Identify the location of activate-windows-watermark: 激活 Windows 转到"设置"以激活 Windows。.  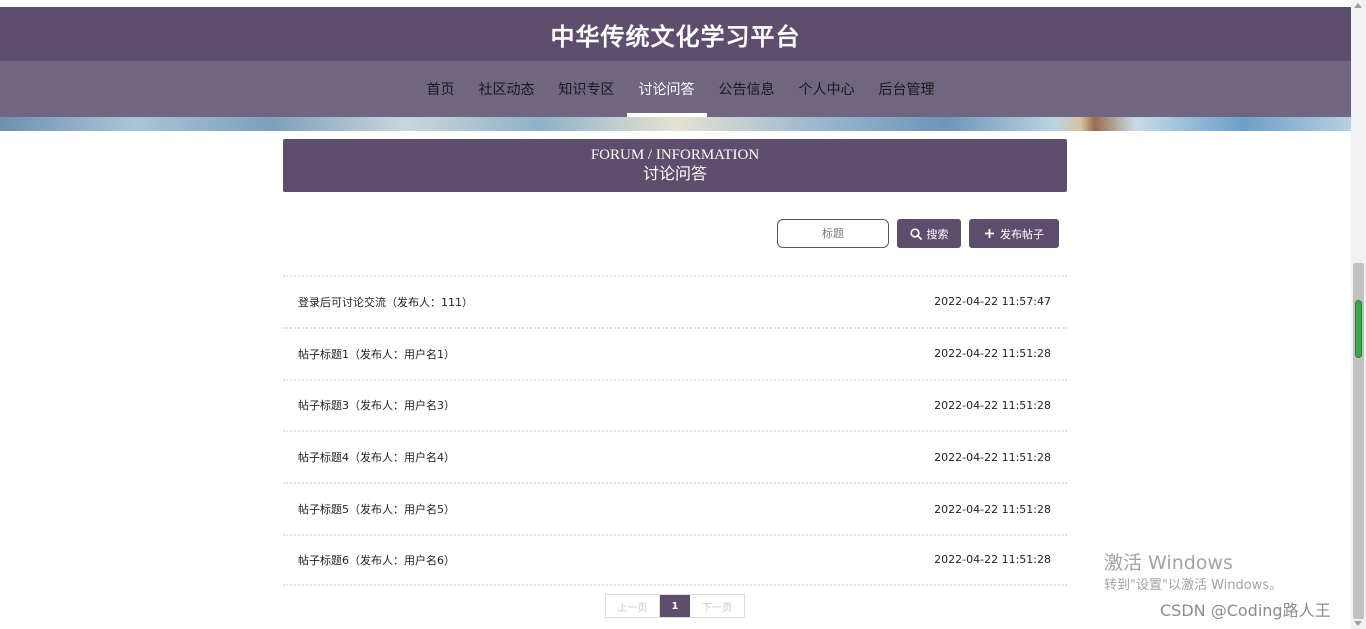
(1193, 573).